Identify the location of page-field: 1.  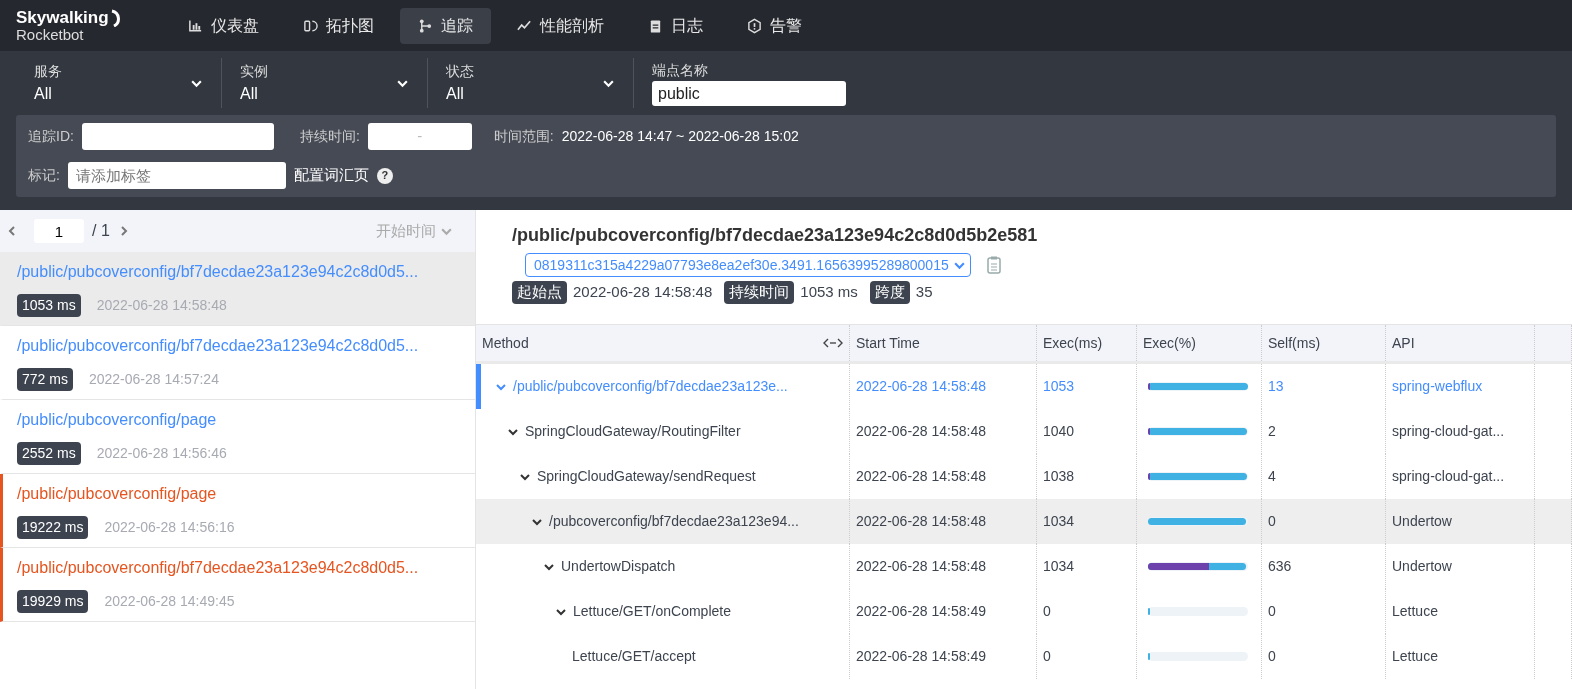
(59, 231).